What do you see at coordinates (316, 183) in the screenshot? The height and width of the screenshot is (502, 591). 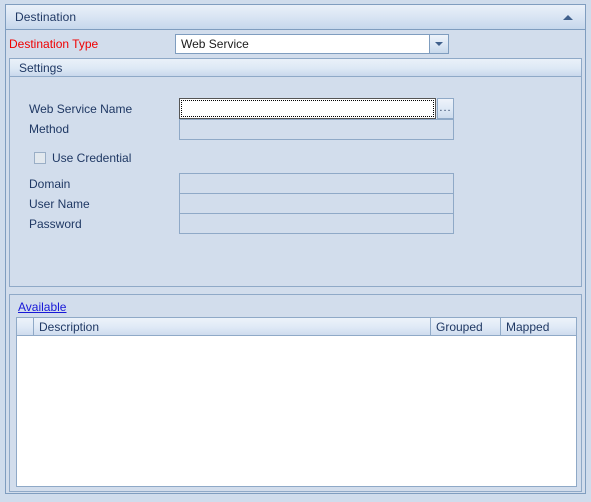 I see `domain-input` at bounding box center [316, 183].